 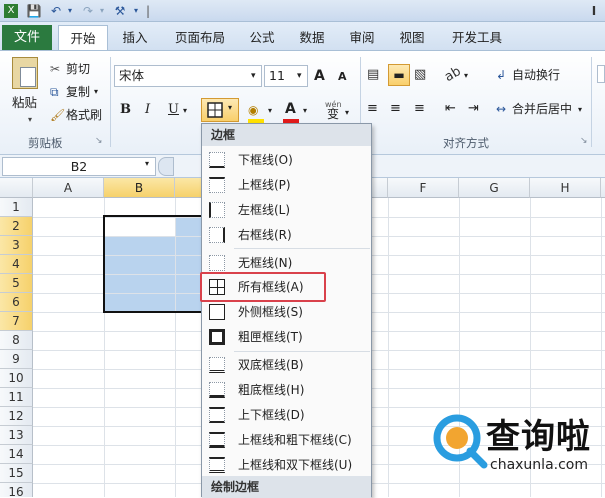 What do you see at coordinates (16, 226) in the screenshot?
I see `row-header-2: 2` at bounding box center [16, 226].